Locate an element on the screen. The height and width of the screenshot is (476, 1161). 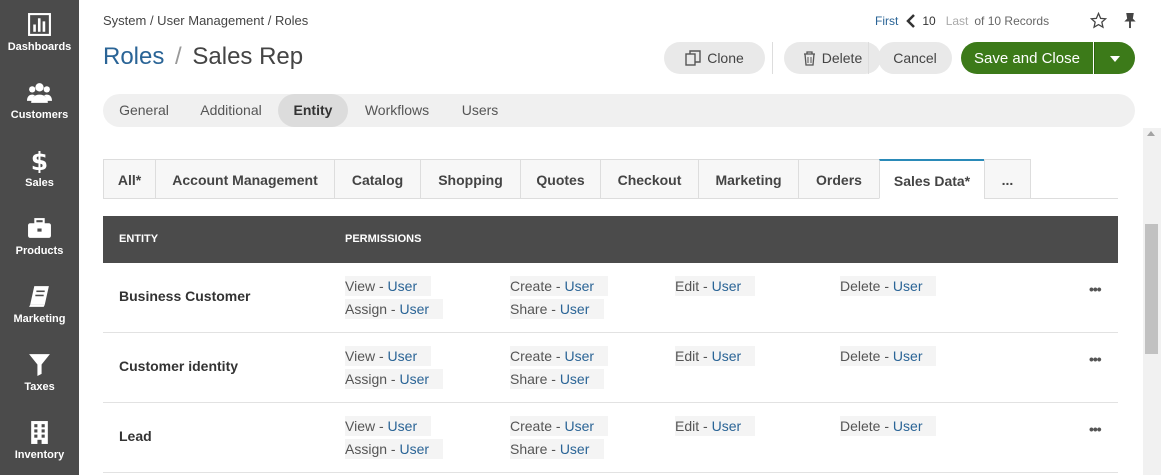
column-header-permissions: PERMISSIONS is located at coordinates (383, 239).